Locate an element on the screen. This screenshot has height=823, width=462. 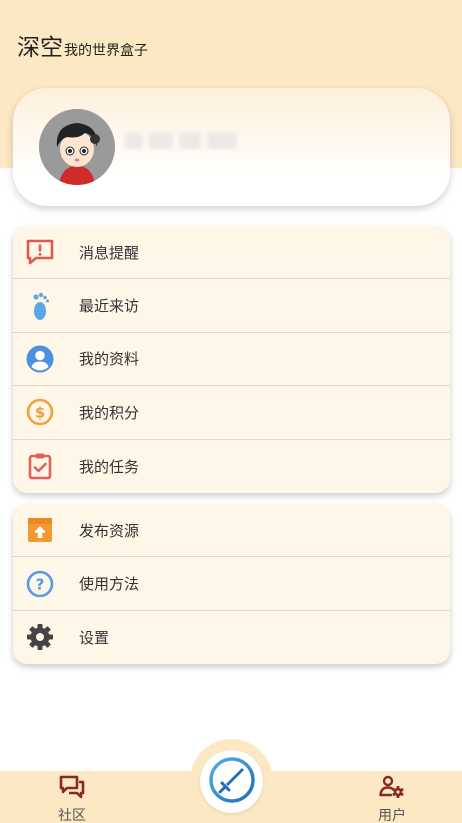
sword-icon is located at coordinates (232, 782).